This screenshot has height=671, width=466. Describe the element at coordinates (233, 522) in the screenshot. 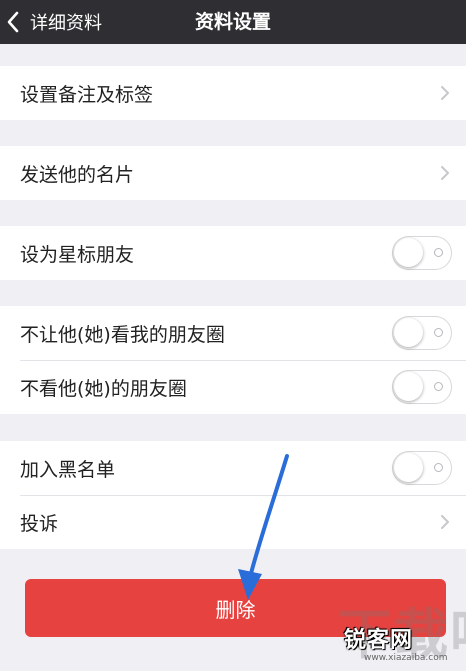

I see `report-item: 投诉` at that location.